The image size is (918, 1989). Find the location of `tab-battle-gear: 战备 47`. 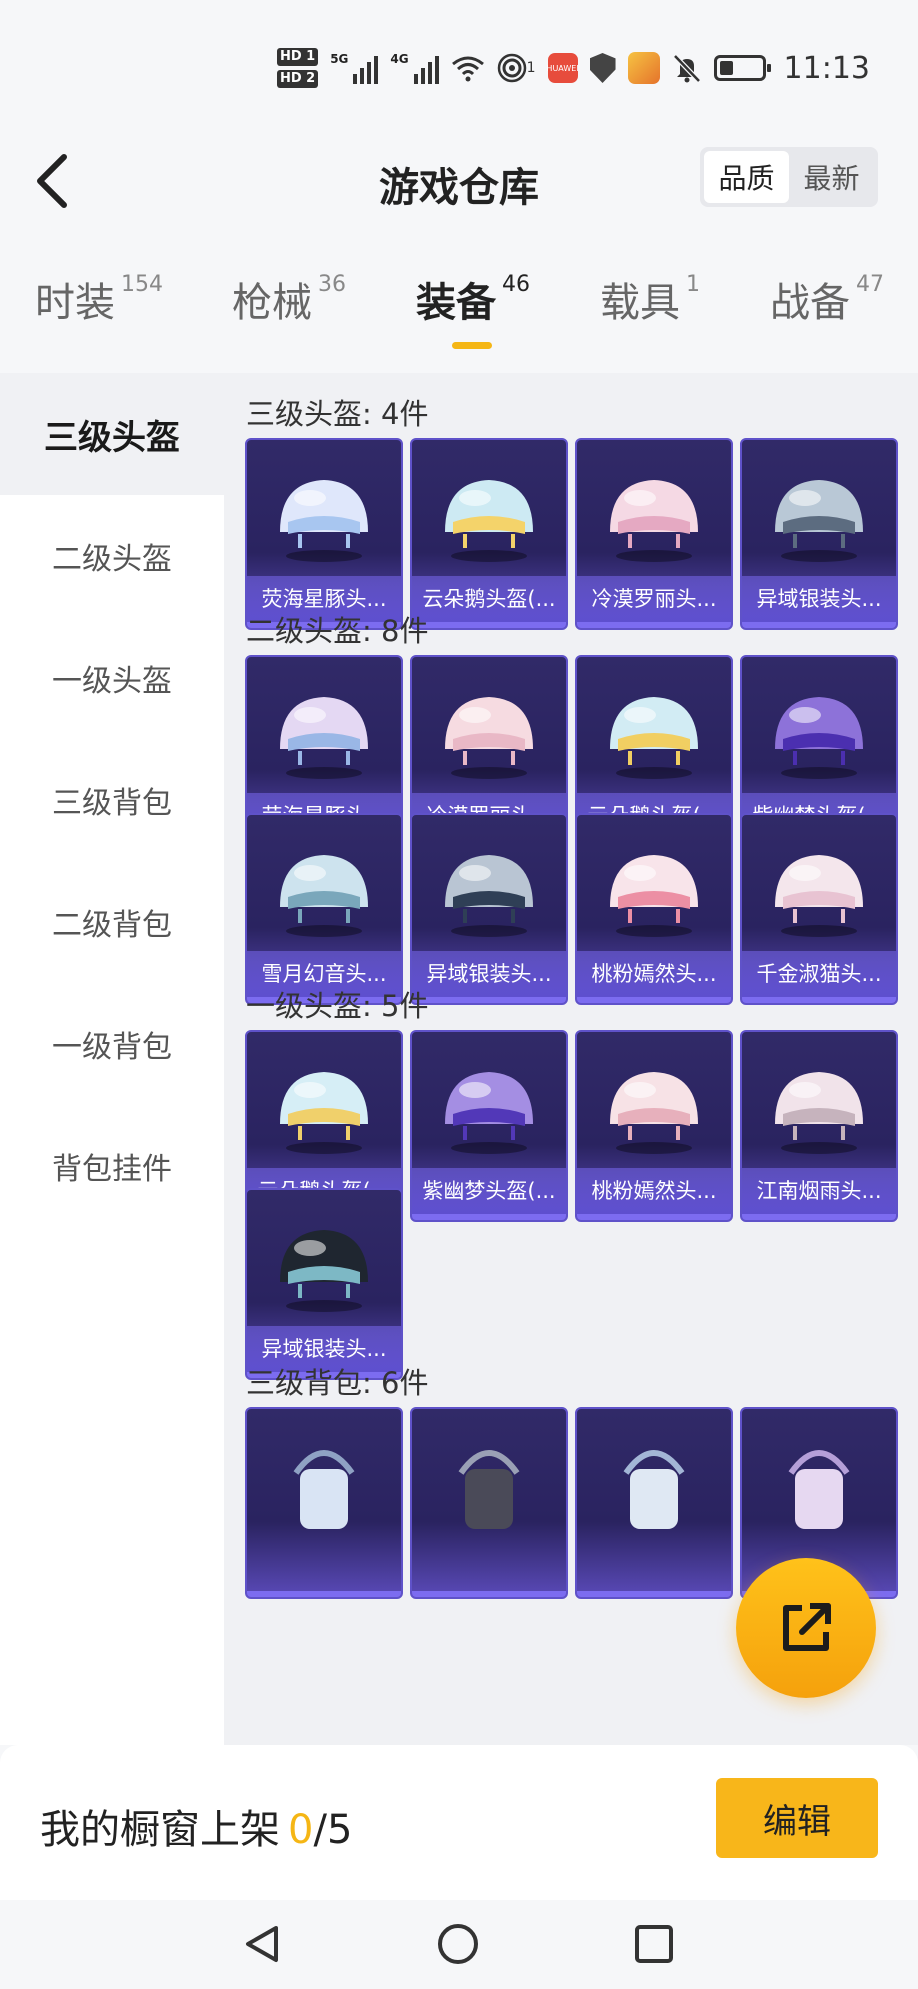

tab-battle-gear: 战备 47 is located at coordinates (827, 299).